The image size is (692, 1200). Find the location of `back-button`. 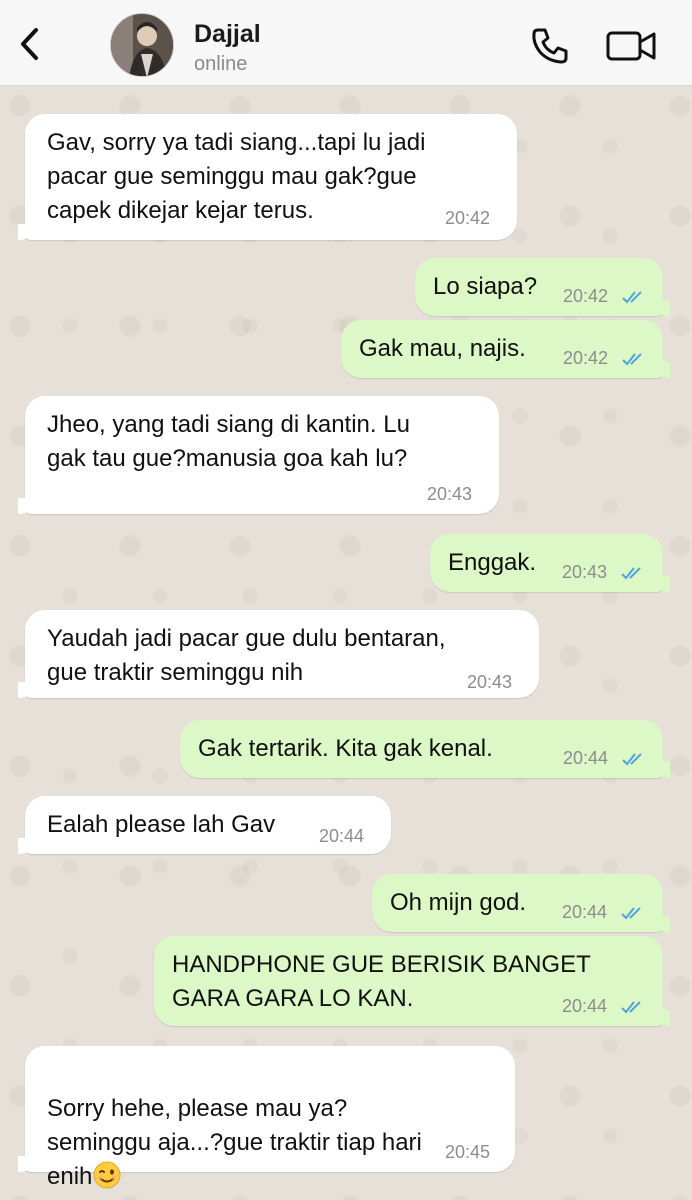

back-button is located at coordinates (30, 44).